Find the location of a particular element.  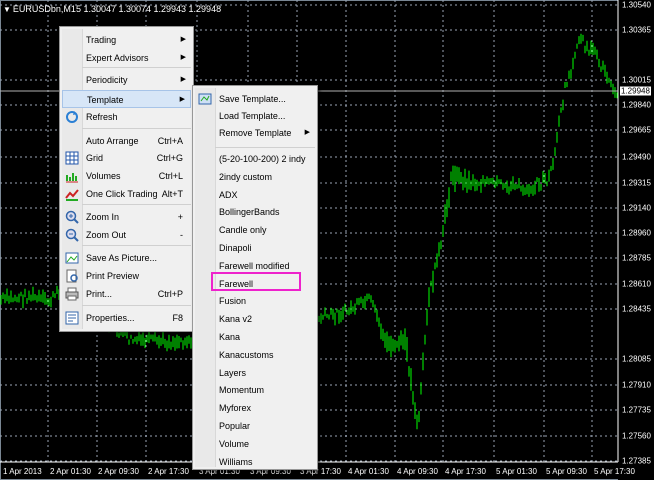

template-item: ADX is located at coordinates (255, 195).